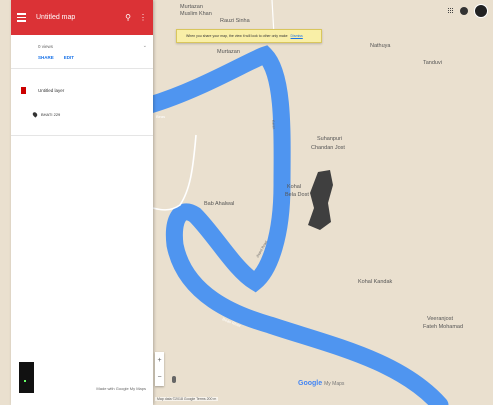  I want to click on hamburger-icon, so click(21, 17).